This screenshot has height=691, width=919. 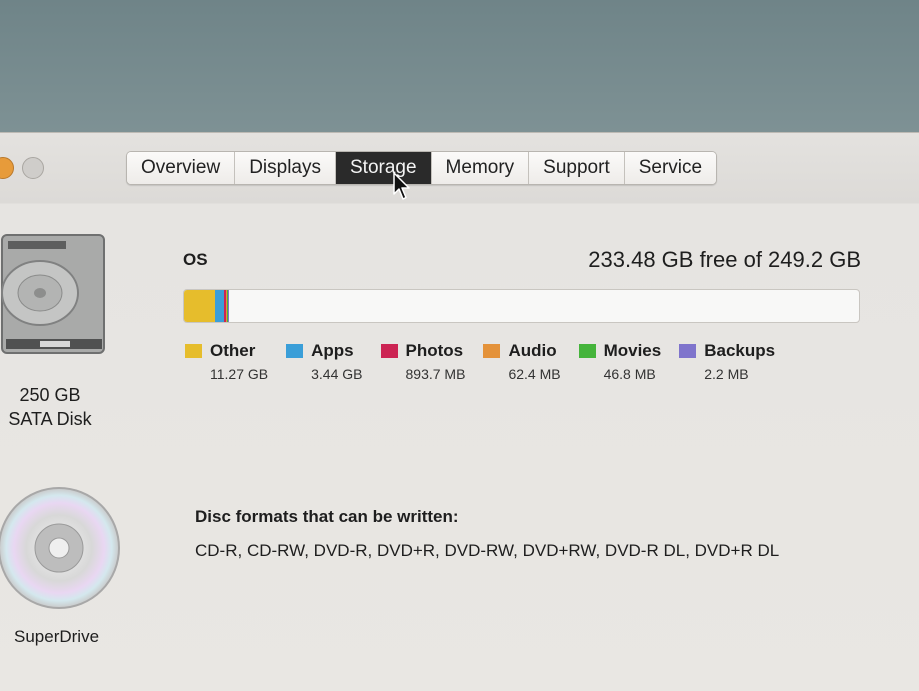 I want to click on superdrive-label: SuperDrive, so click(x=57, y=636).